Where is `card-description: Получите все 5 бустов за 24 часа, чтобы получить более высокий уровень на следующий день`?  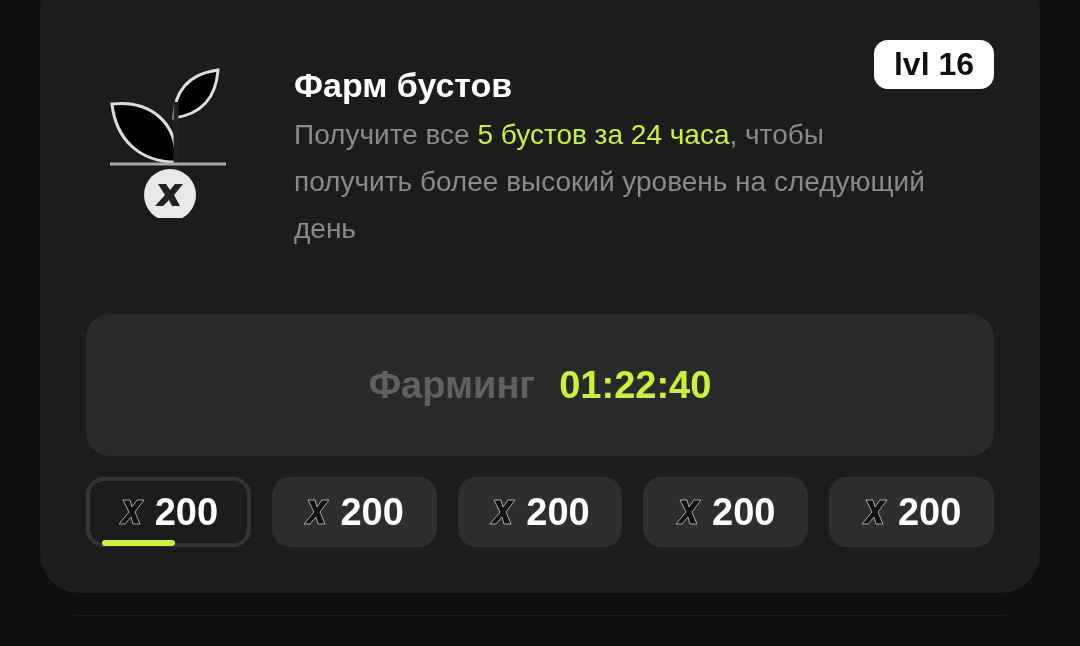 card-description: Получите все 5 бустов за 24 часа, чтобы получить более высокий уровень на следующий день is located at coordinates (610, 182).